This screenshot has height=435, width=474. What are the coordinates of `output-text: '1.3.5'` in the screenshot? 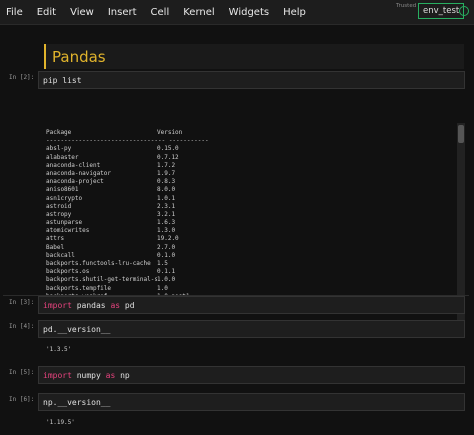 It's located at (59, 349).